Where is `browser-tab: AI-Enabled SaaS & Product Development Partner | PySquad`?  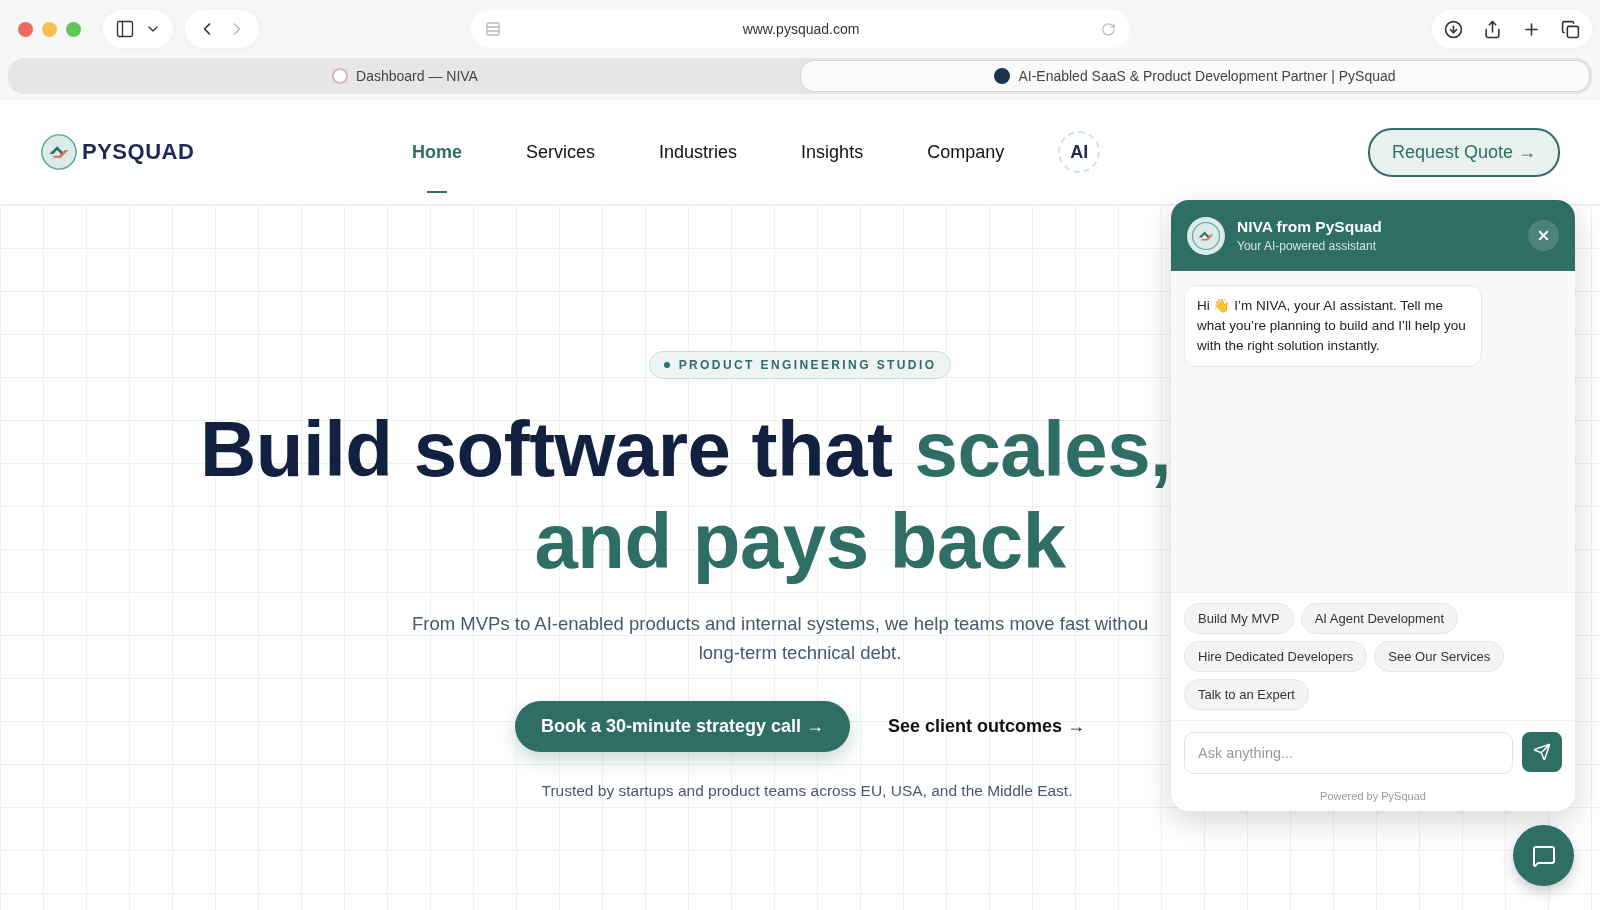
browser-tab: AI-Enabled SaaS & Product Development Partner | PySquad is located at coordinates (1195, 76).